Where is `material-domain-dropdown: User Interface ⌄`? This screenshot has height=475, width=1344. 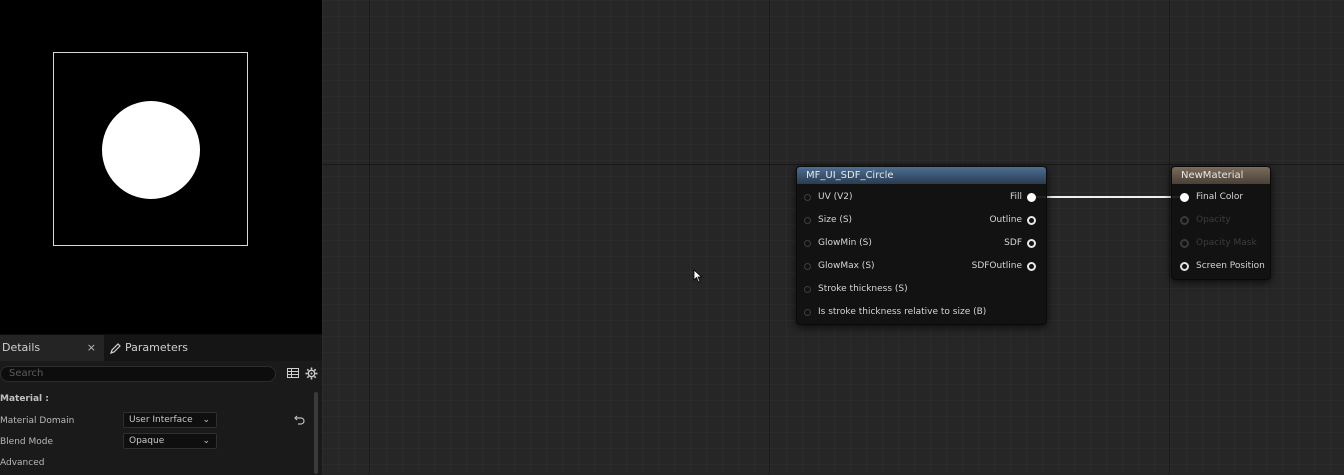
material-domain-dropdown: User Interface ⌄ is located at coordinates (170, 420).